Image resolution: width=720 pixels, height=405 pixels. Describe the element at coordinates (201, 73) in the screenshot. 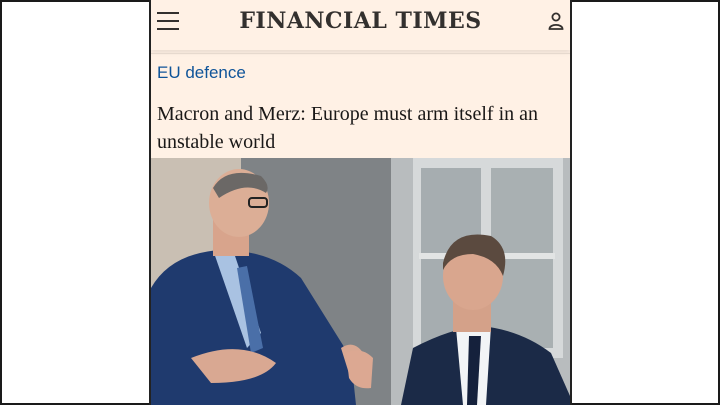

I see `topic-link: EU defence` at that location.